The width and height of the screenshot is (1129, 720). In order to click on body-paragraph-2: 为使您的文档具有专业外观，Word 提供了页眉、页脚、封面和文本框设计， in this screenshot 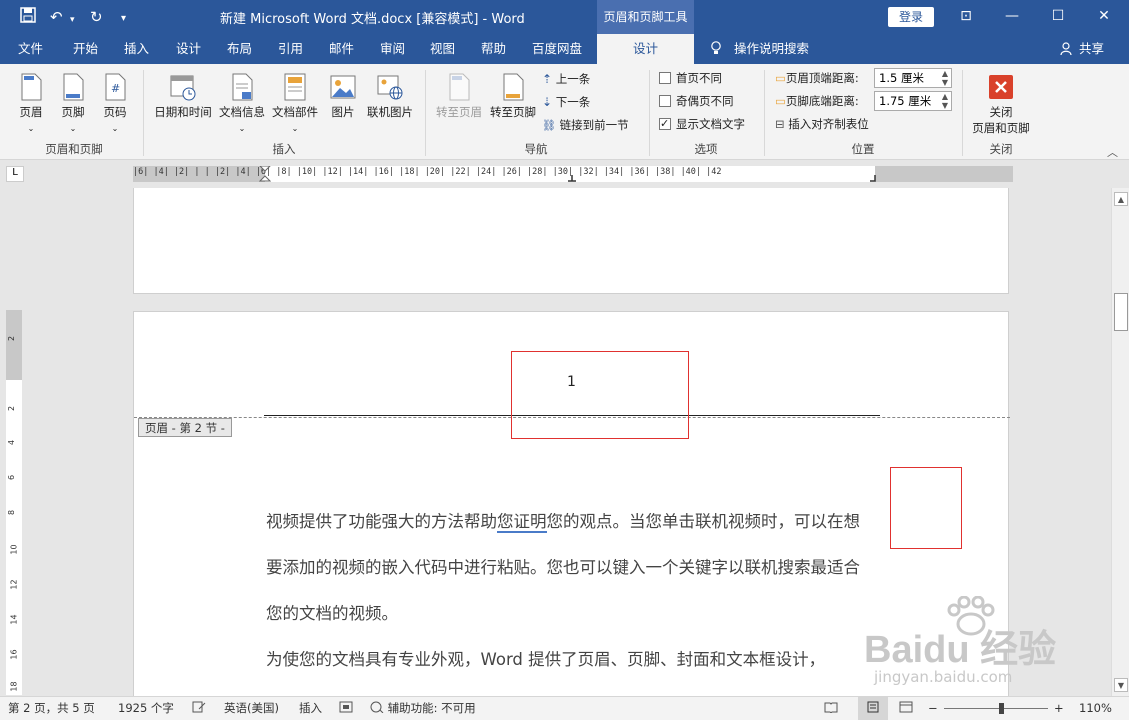, I will do `click(568, 660)`.